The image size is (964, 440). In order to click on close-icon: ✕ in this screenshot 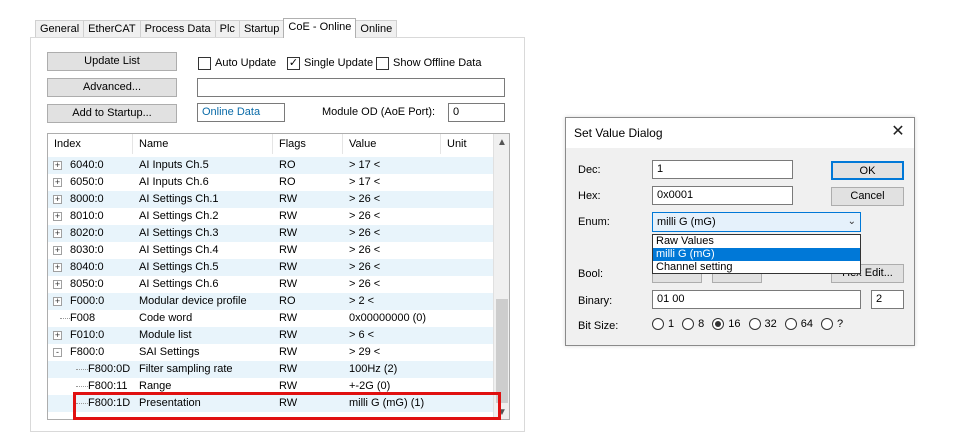, I will do `click(898, 132)`.